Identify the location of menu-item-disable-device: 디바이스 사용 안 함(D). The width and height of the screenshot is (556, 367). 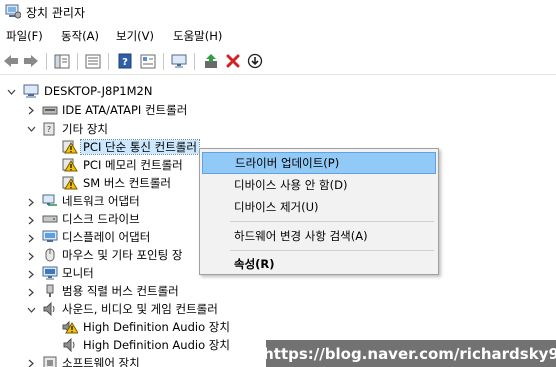
(319, 185).